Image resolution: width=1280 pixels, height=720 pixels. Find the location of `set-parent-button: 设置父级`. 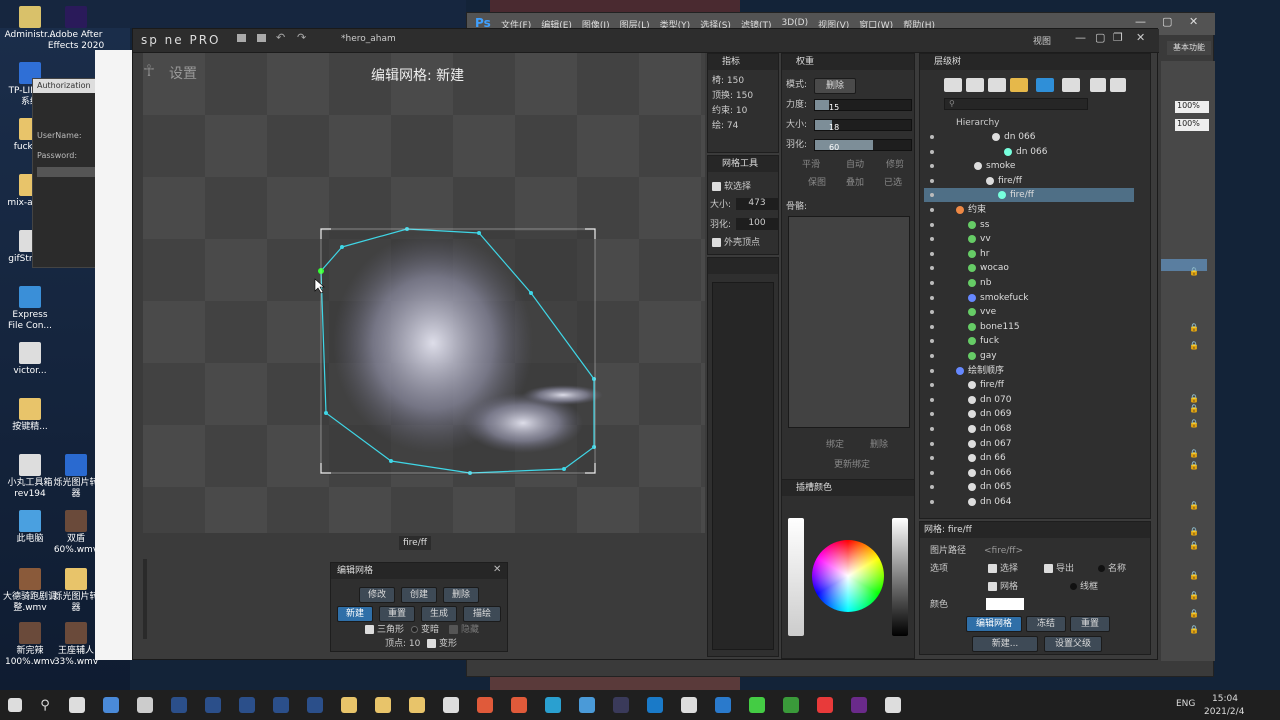

set-parent-button: 设置父级 is located at coordinates (1073, 644).